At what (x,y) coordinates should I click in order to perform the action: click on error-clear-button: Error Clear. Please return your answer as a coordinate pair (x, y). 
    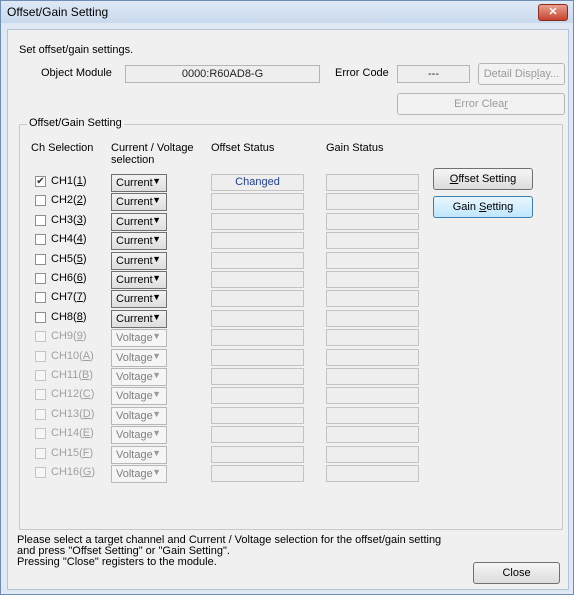
    Looking at the image, I should click on (481, 104).